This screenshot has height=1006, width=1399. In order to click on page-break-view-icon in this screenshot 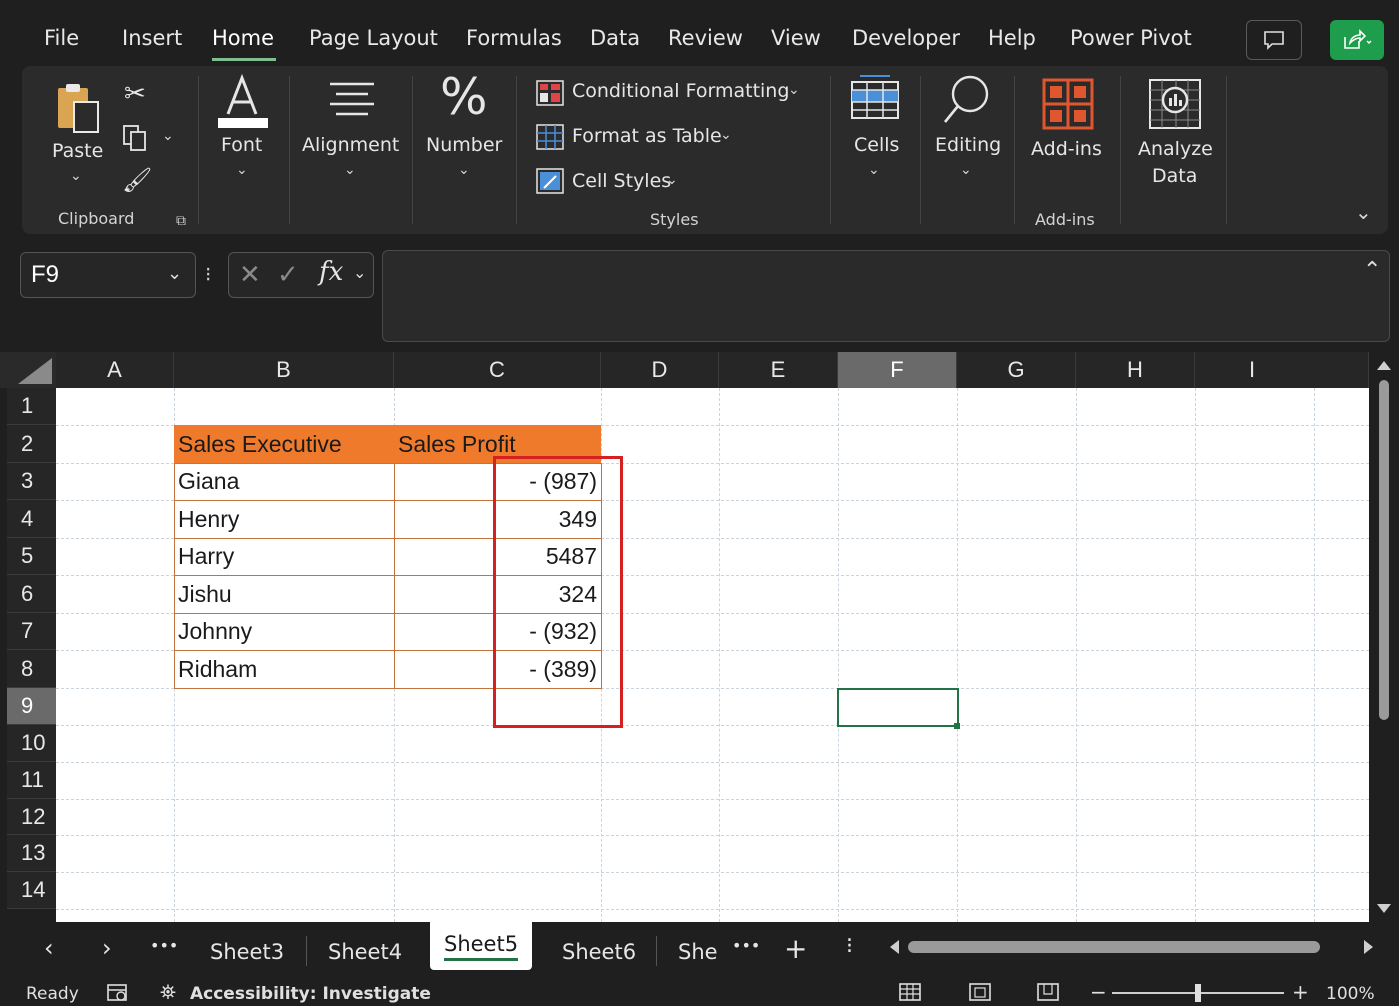, I will do `click(1048, 994)`.